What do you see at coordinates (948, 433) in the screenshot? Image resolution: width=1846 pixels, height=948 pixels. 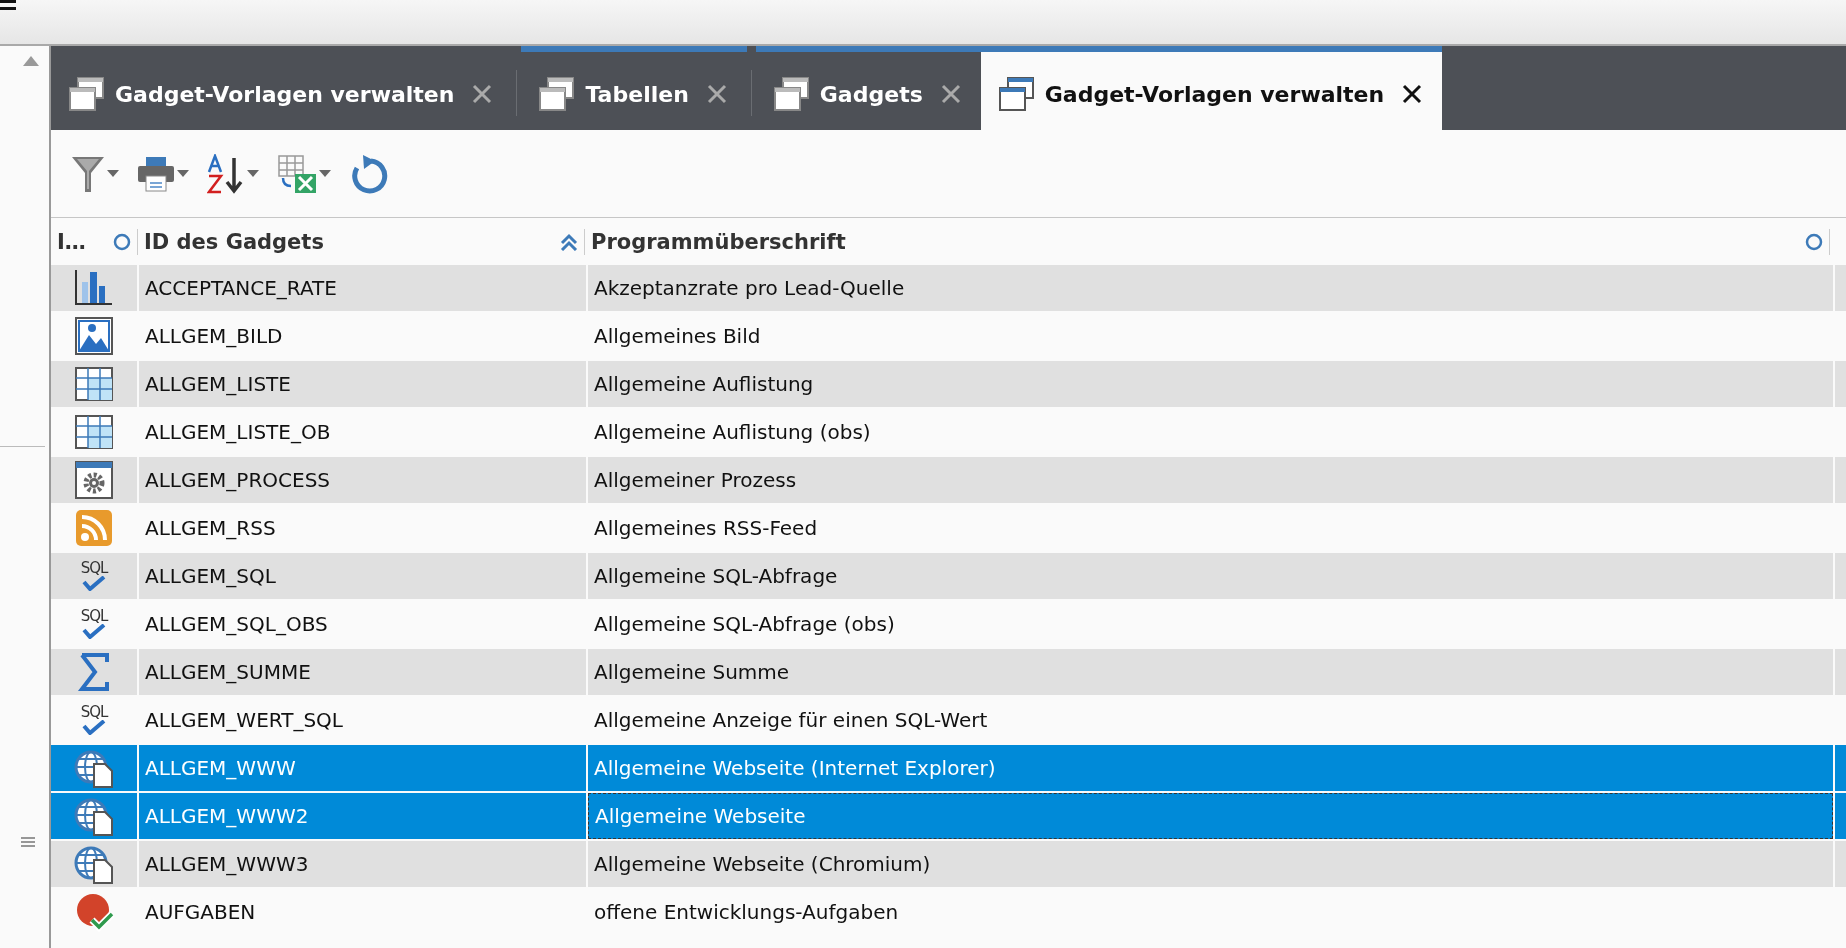 I see `table-row: ALLGEM_LISTE_OB Allgemeine Auflistung (obs)` at bounding box center [948, 433].